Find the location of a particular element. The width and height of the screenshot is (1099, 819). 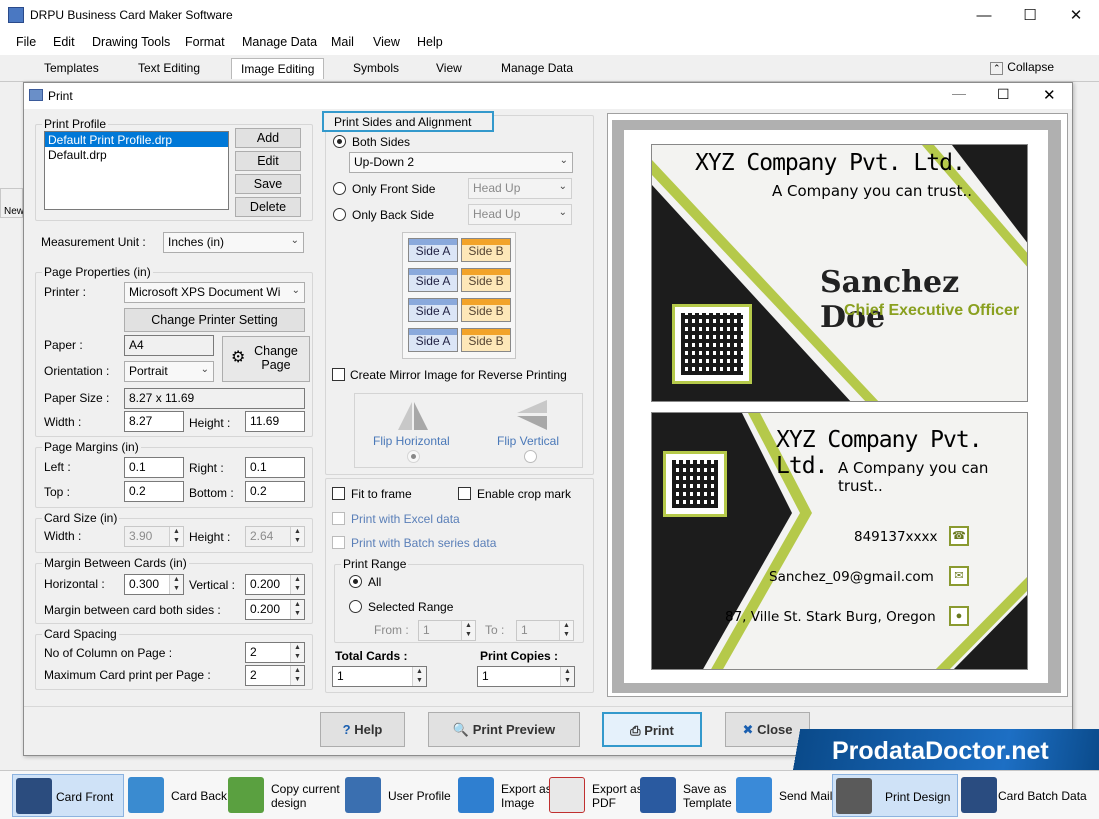

help-button: ? Help is located at coordinates (362, 729).